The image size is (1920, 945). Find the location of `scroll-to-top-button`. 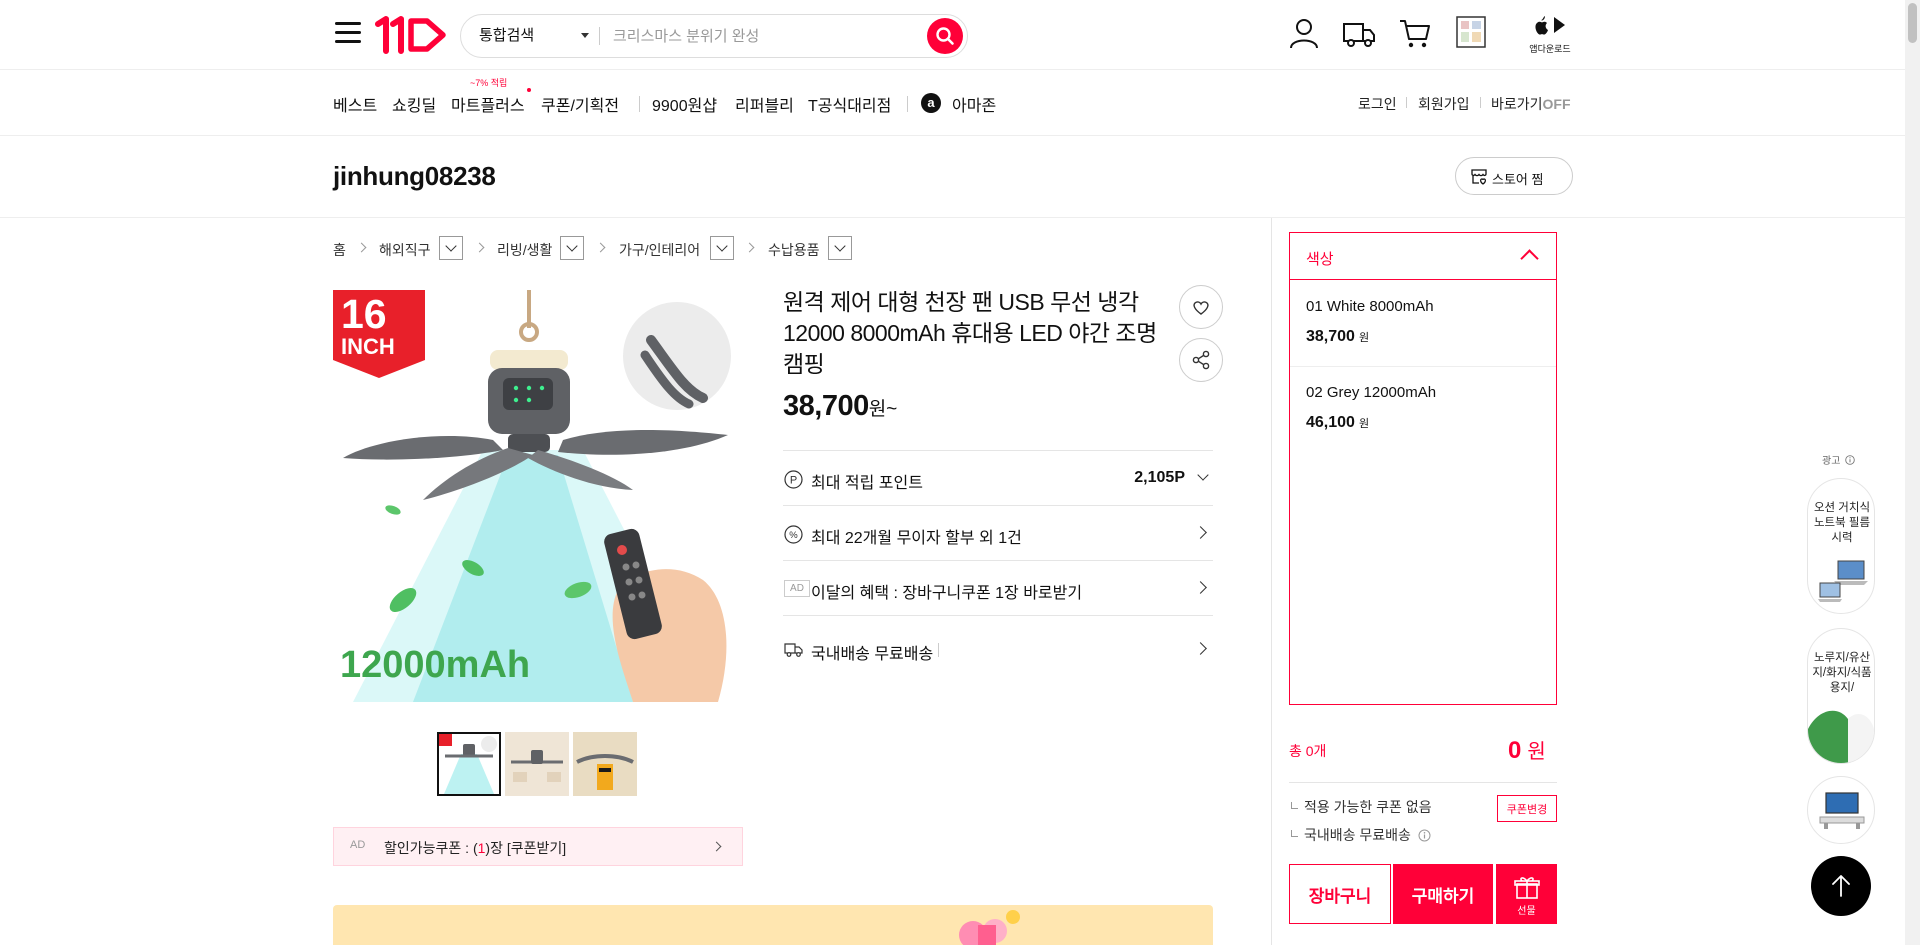

scroll-to-top-button is located at coordinates (1841, 886).